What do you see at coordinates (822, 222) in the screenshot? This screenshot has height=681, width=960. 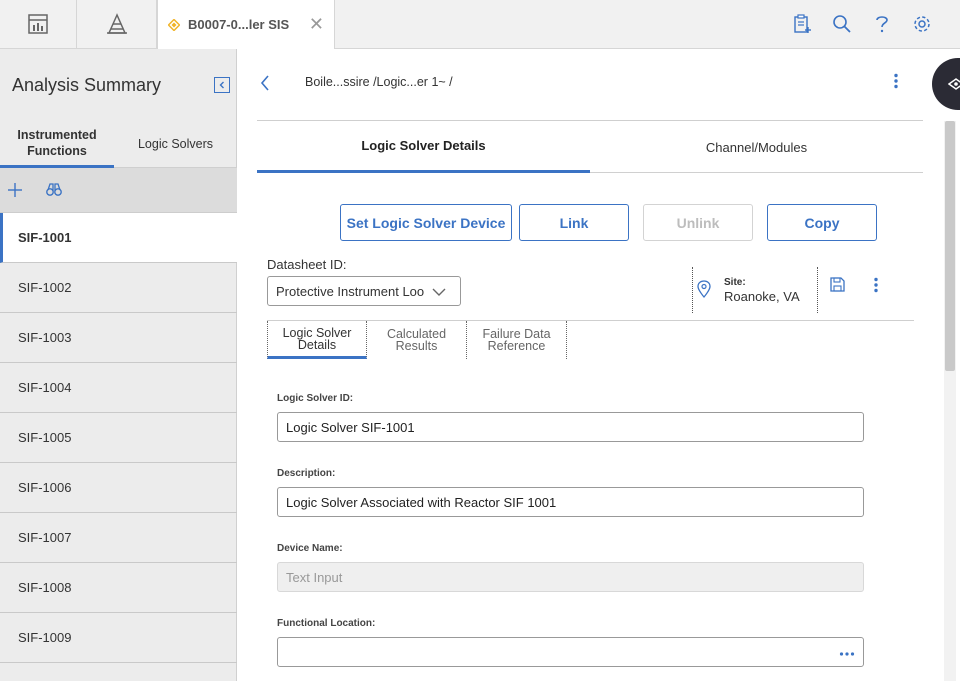 I see `copy-button: Copy` at bounding box center [822, 222].